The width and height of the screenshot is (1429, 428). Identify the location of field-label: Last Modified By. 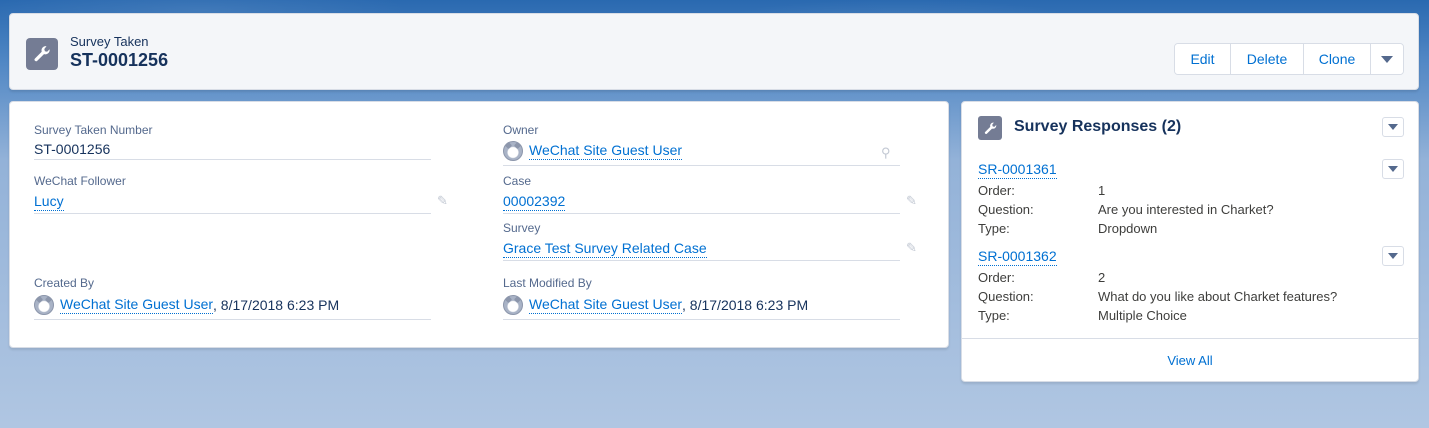
(547, 283).